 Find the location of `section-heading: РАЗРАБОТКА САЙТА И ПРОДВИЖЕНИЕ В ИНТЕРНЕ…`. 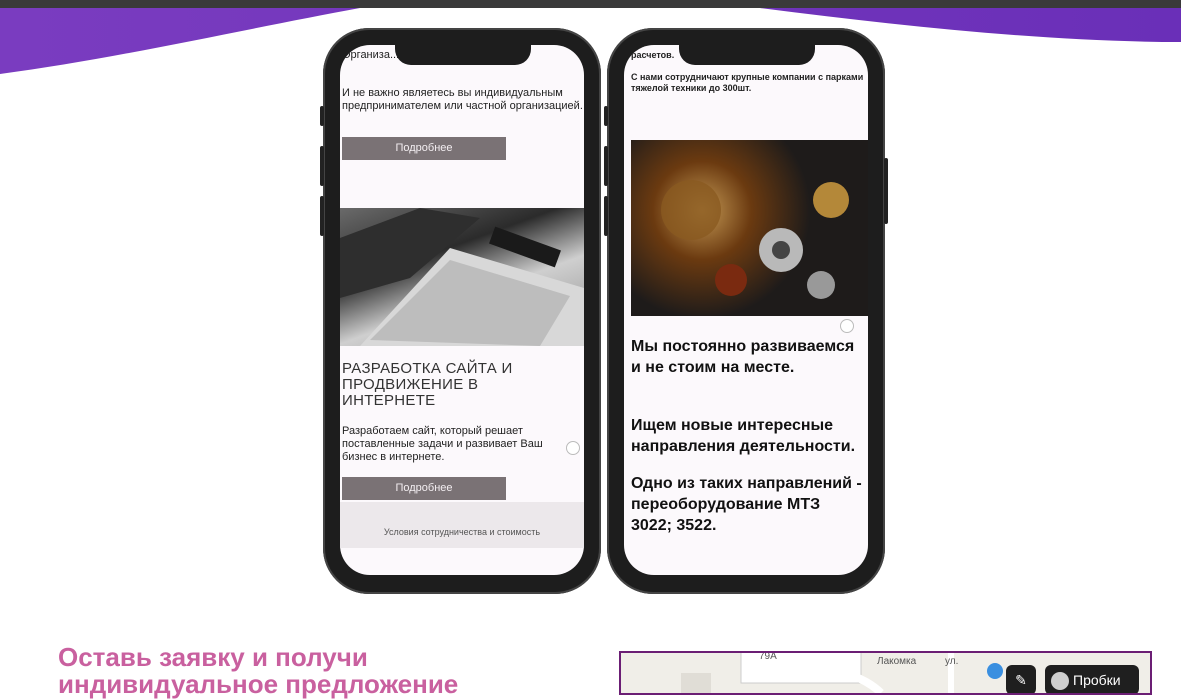

section-heading: РАЗРАБОТКА САЙТА И ПРОДВИЖЕНИЕ В ИНТЕРНЕ… is located at coordinates (427, 384).